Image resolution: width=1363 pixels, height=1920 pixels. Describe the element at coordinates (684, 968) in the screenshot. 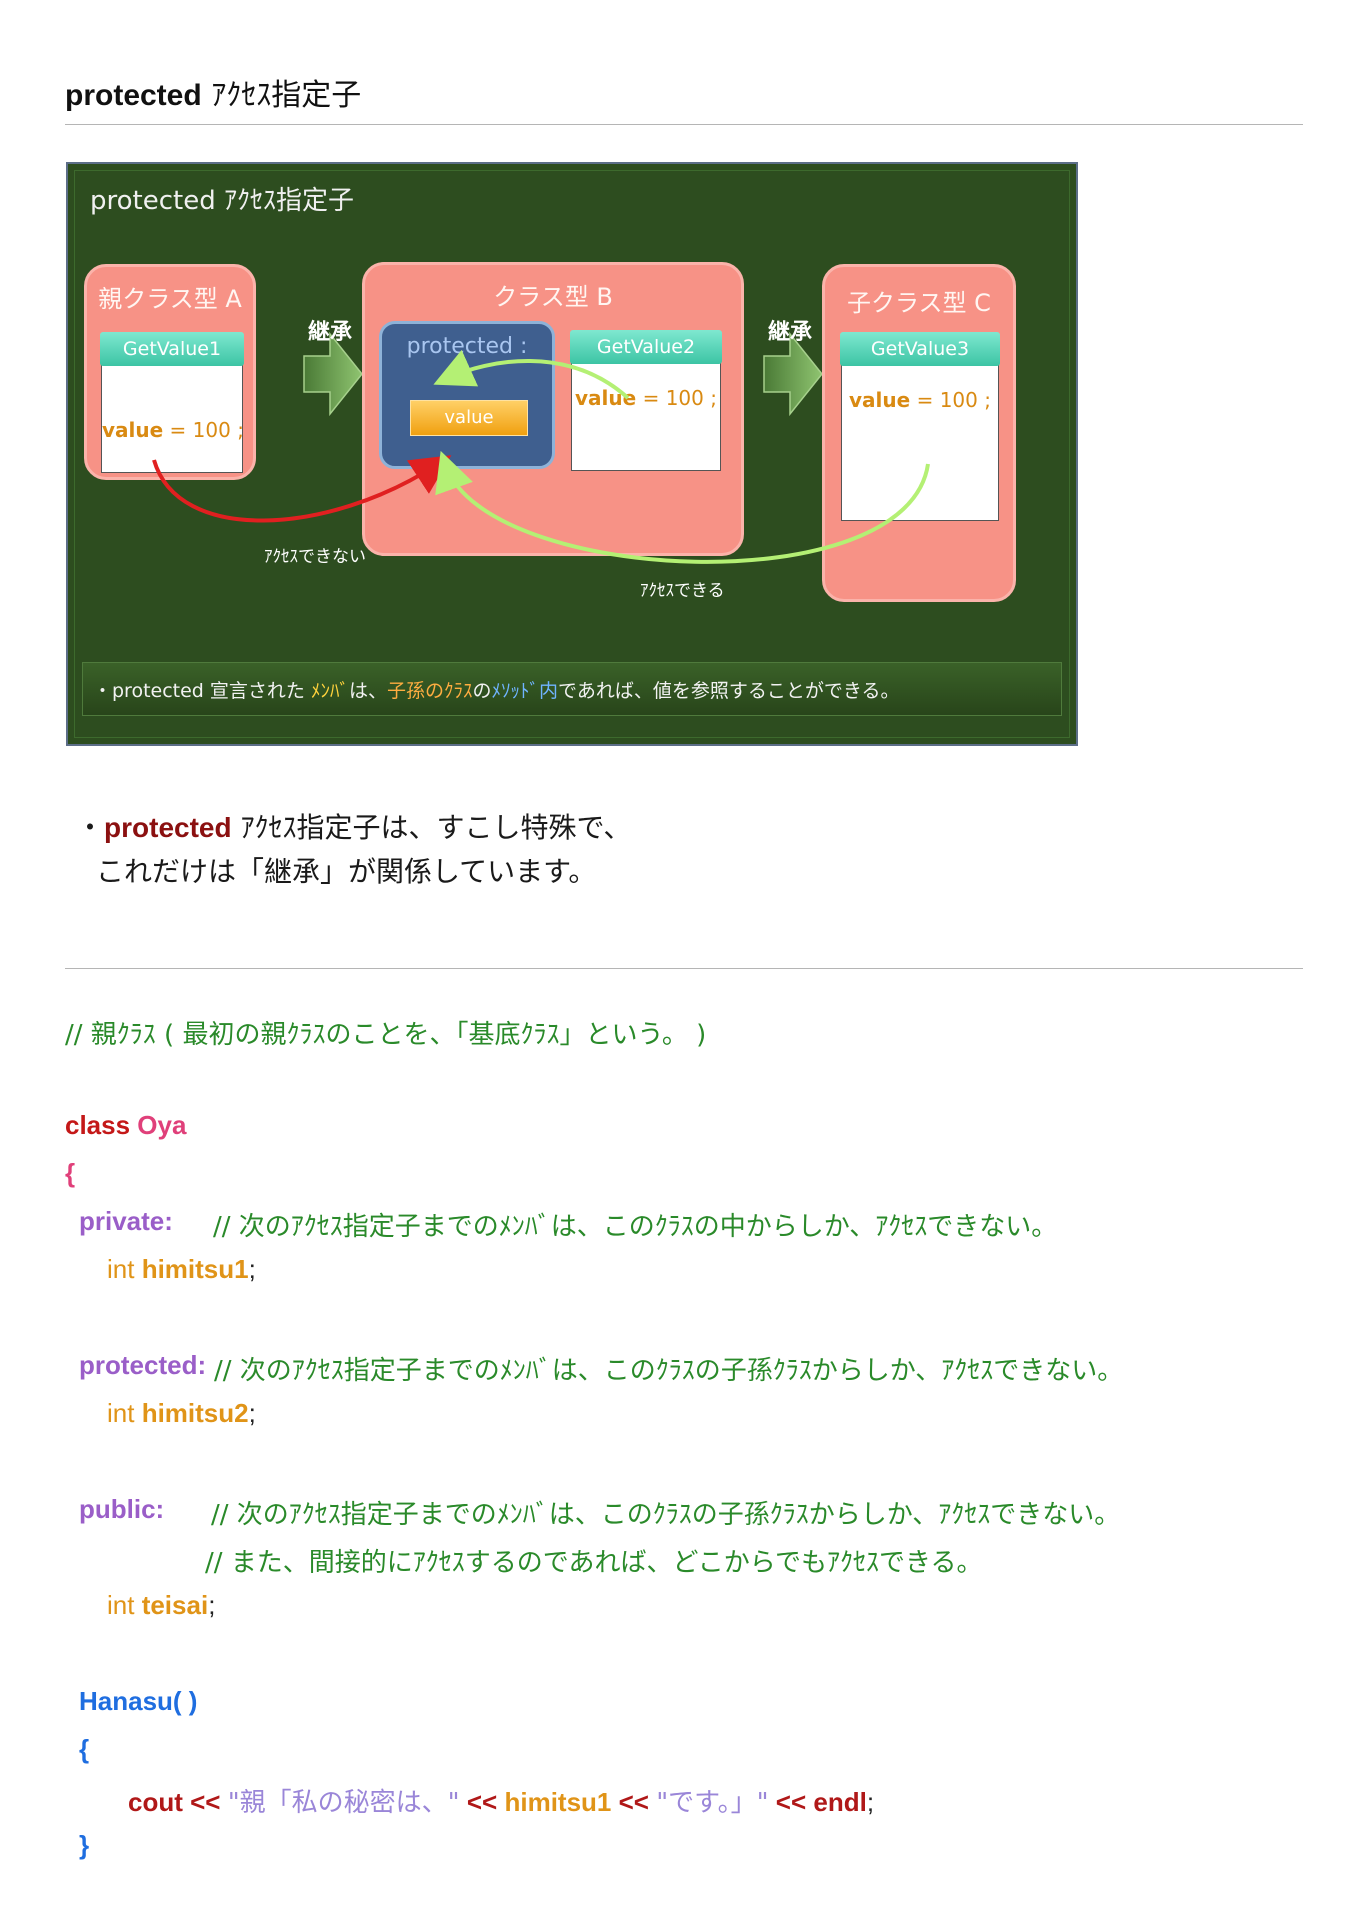

I see `divider-bottom` at that location.